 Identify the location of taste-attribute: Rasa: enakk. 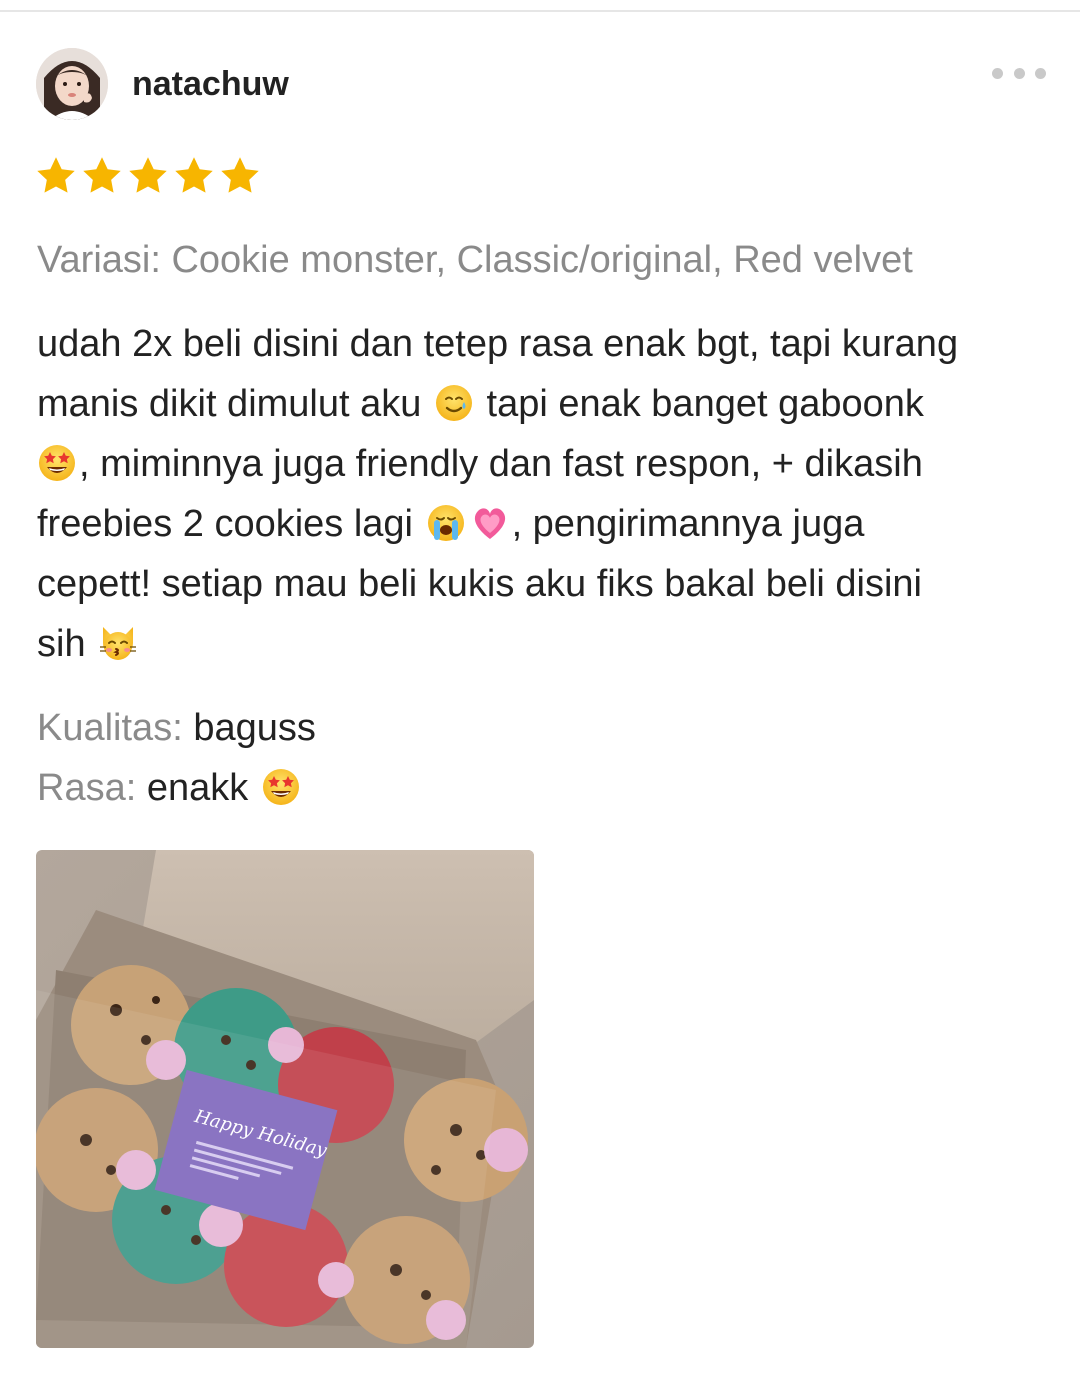
(170, 788).